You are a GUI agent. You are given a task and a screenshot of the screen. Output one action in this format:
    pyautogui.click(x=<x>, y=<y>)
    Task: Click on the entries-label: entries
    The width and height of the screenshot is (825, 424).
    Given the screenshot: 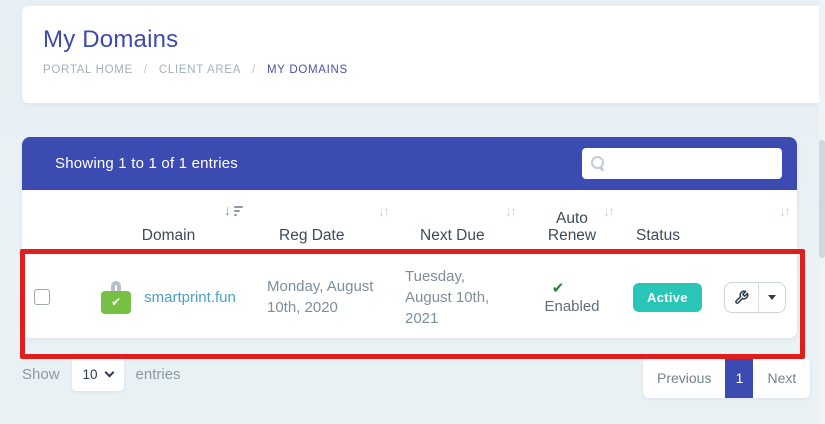 What is the action you would take?
    pyautogui.click(x=158, y=374)
    